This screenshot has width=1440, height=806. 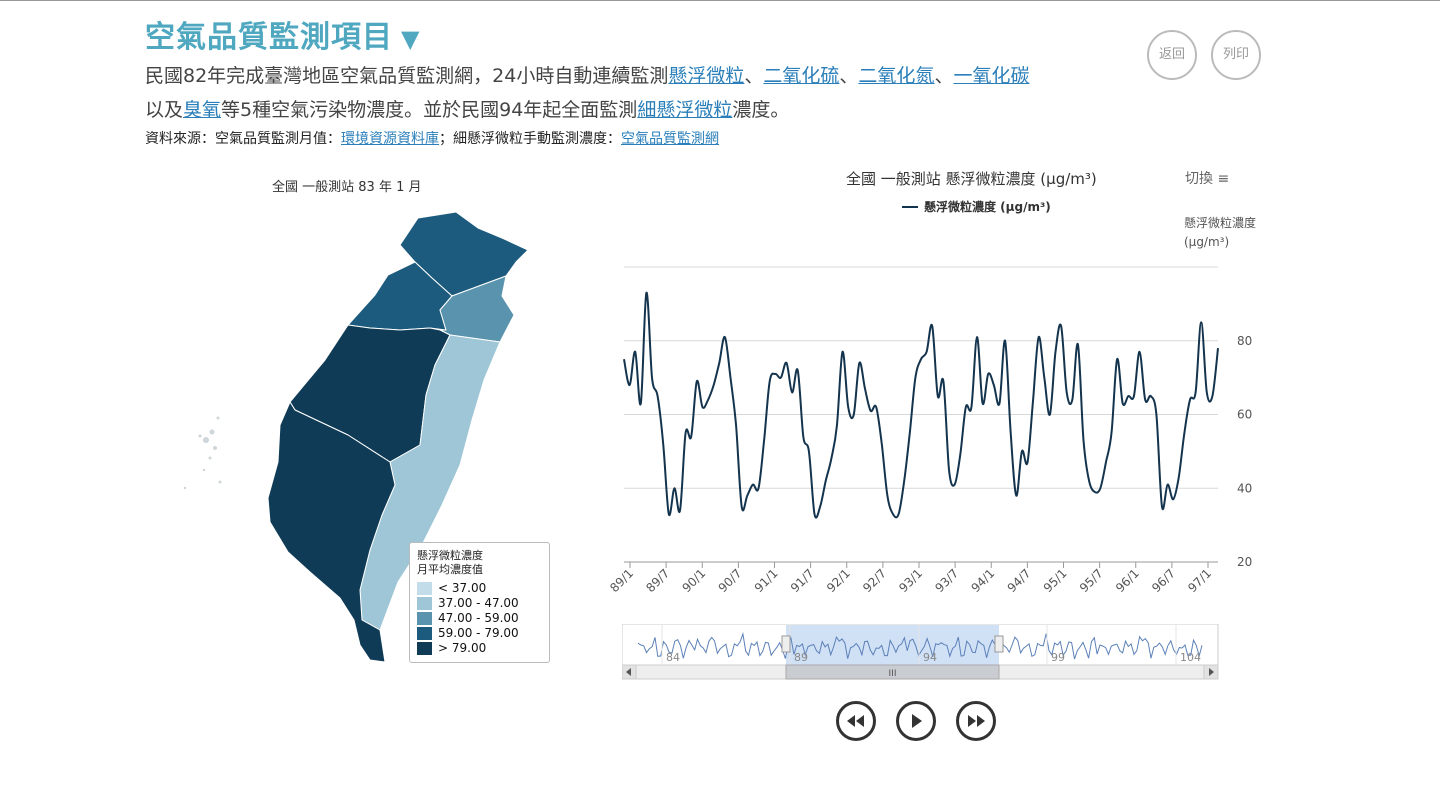 I want to click on legend-label: < 37.00, so click(x=462, y=588).